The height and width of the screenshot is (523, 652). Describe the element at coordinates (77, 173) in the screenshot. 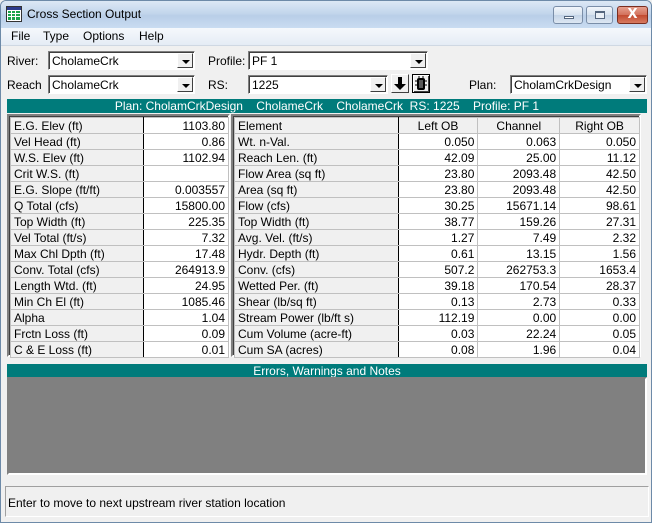

I see `summary-label: Crit W.S. (ft)` at that location.